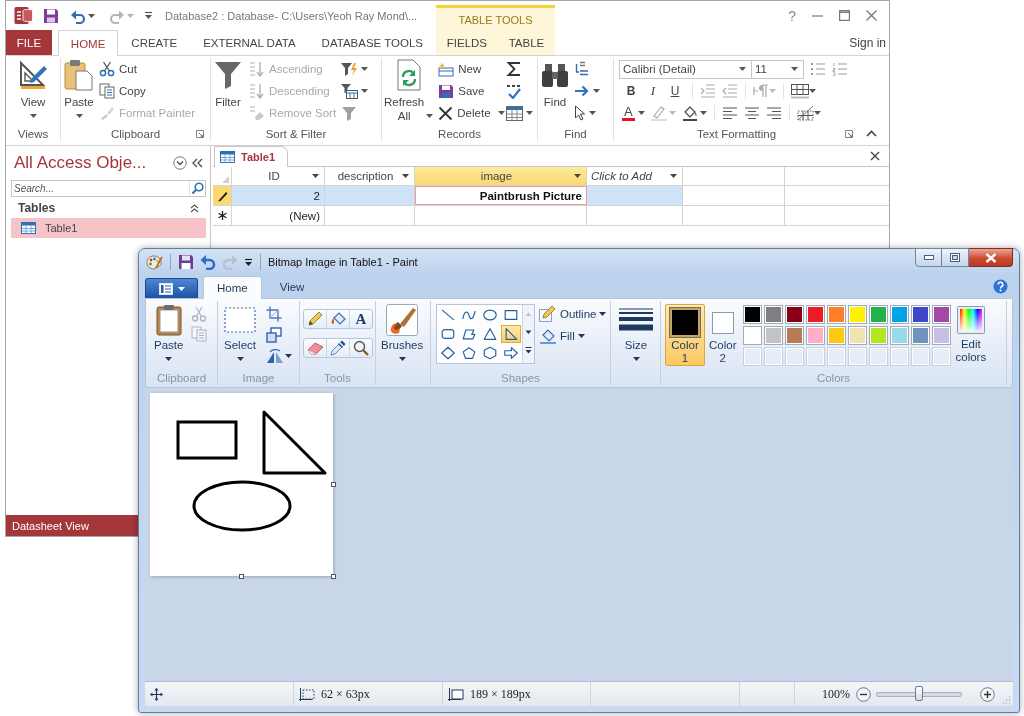 Image resolution: width=1024 pixels, height=716 pixels. Describe the element at coordinates (251, 156) in the screenshot. I see `document-tab: Table1` at that location.